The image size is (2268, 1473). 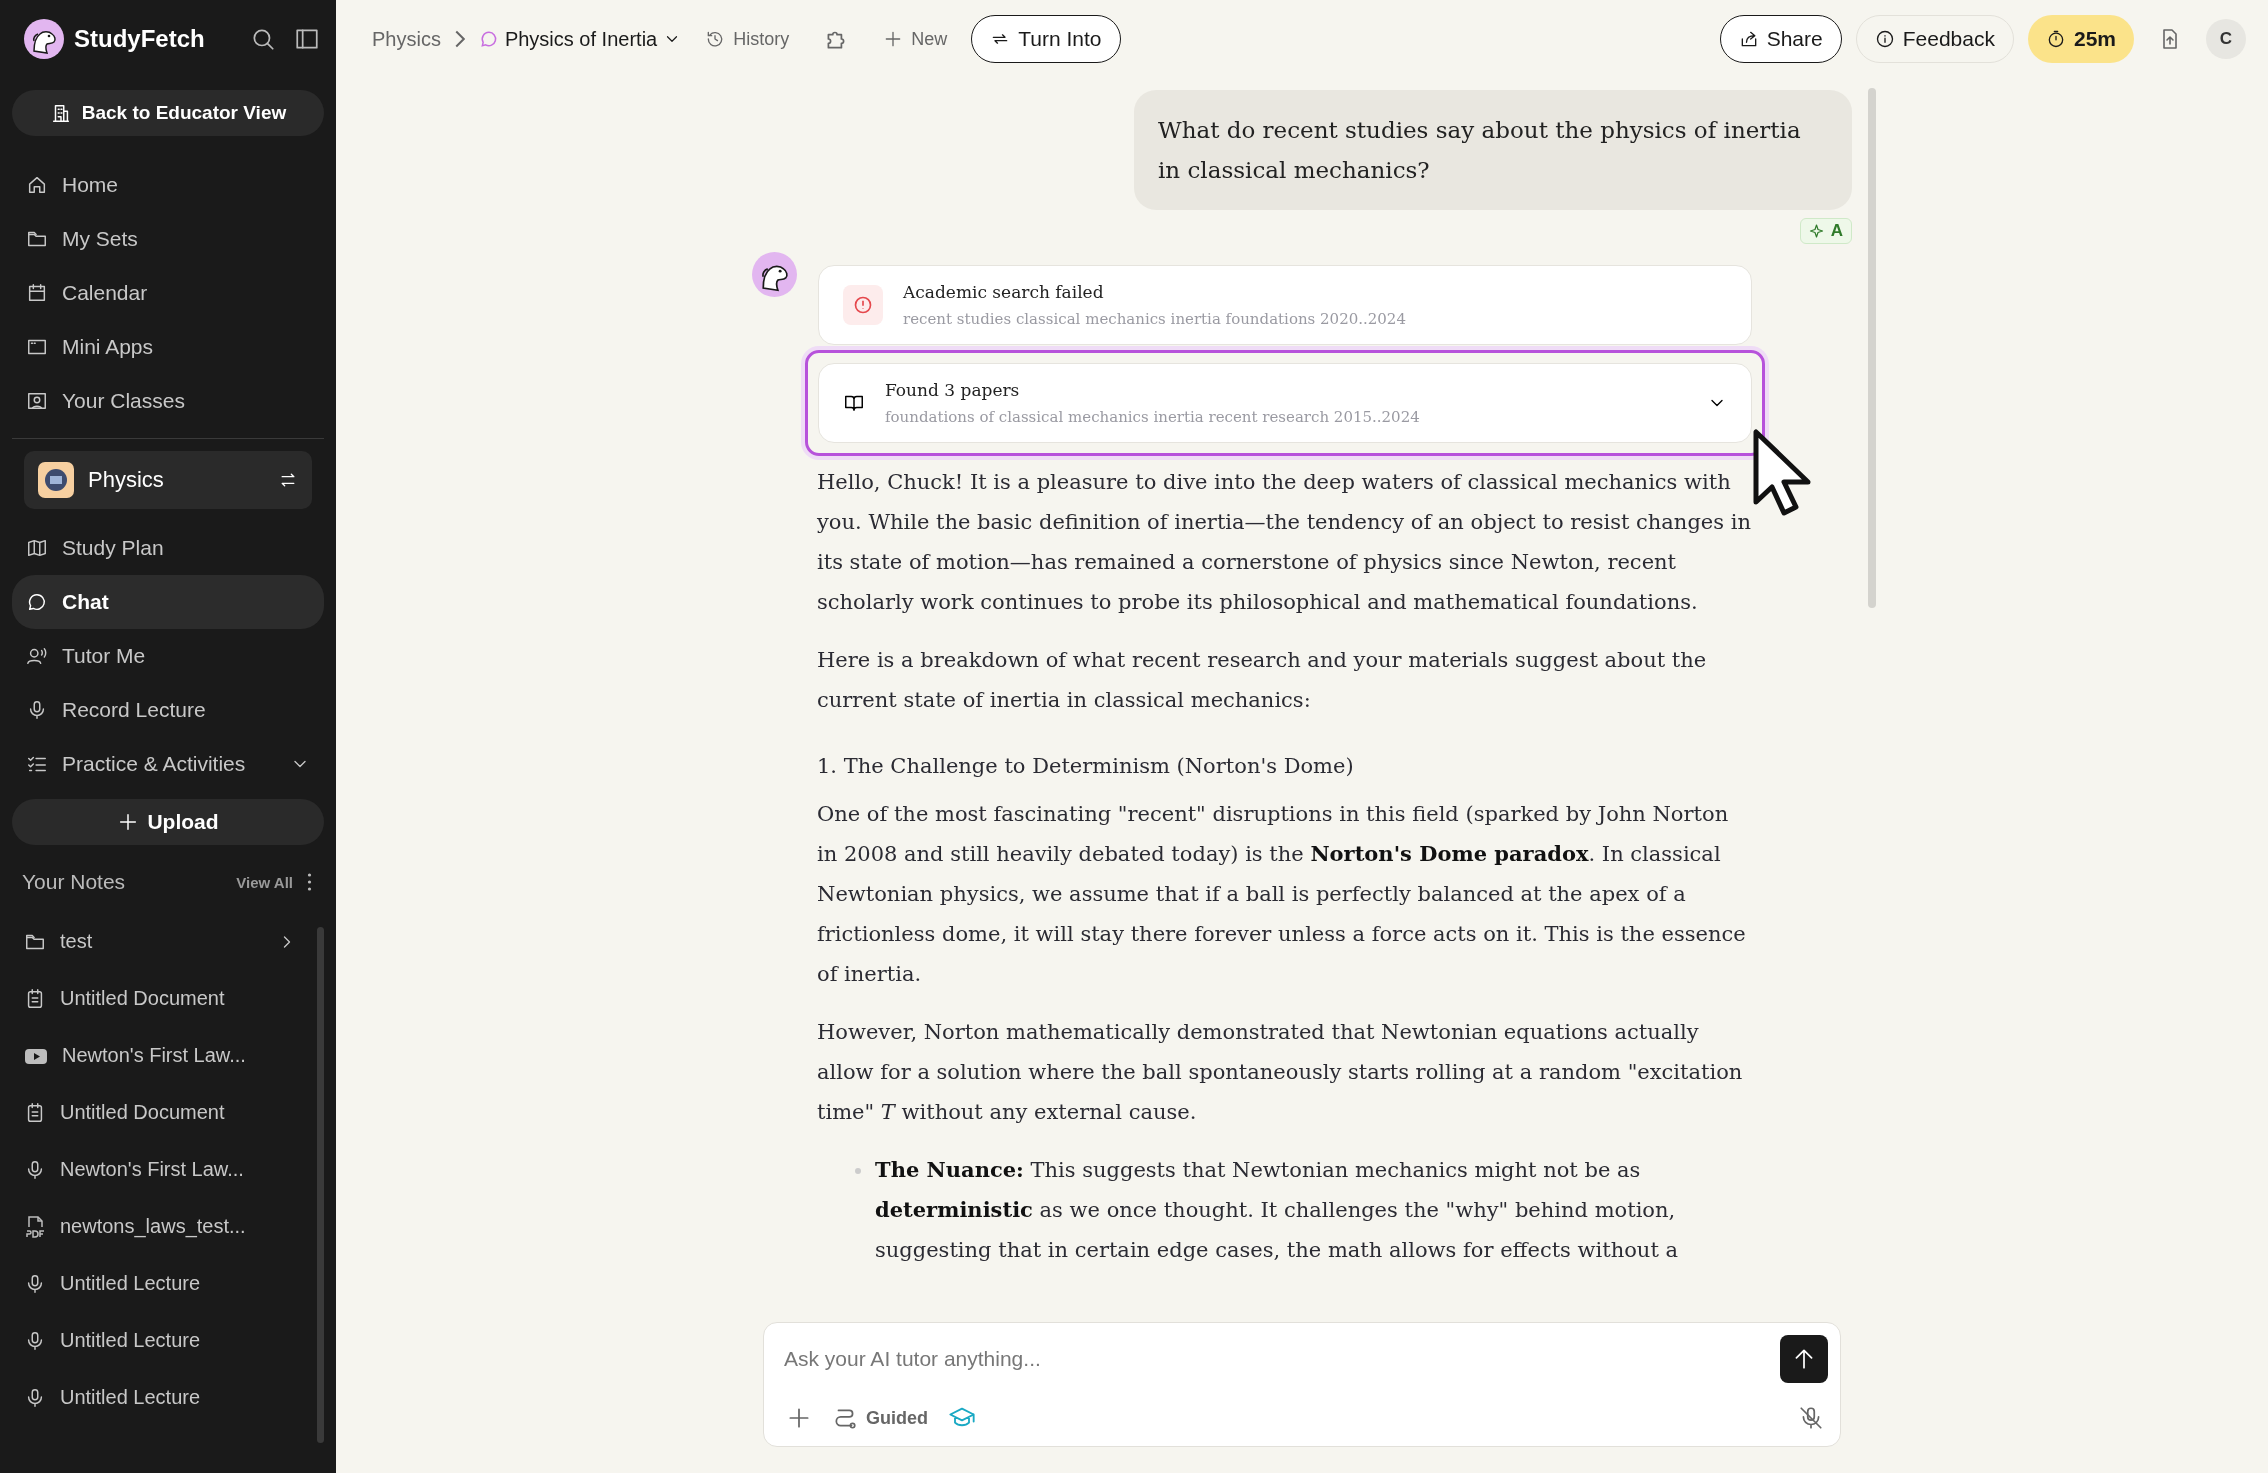 I want to click on brand-name: StudyFetch, so click(x=140, y=39).